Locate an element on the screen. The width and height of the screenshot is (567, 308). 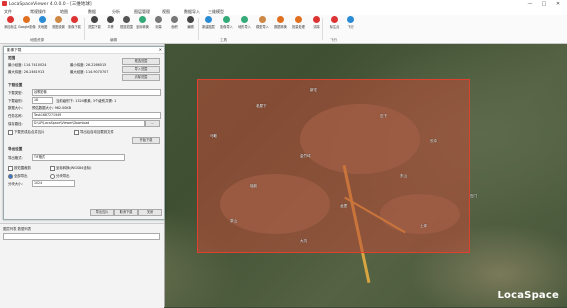
import-range-button: 导入范围 is located at coordinates (141, 69).